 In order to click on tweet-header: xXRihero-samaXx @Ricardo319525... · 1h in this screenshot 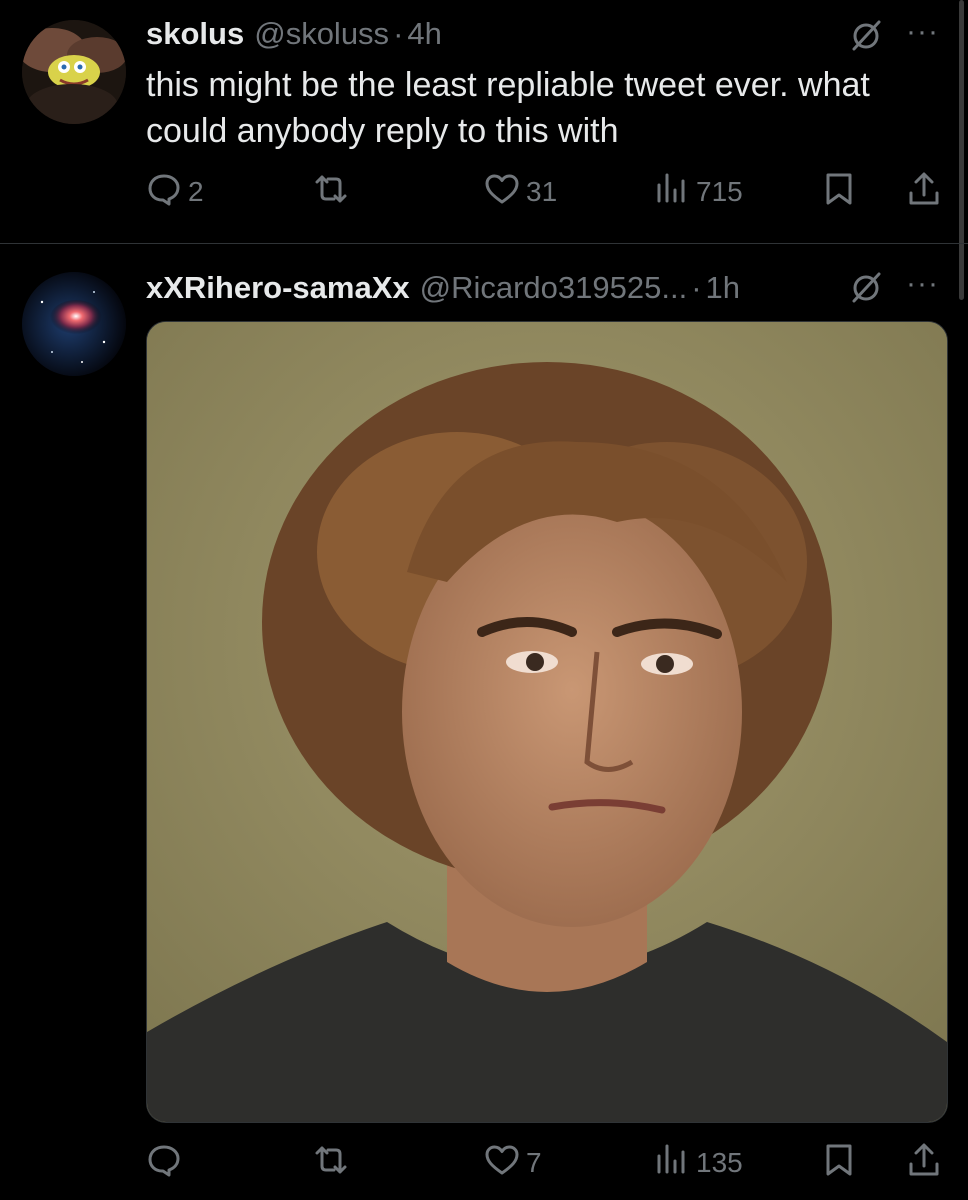, I will do `click(443, 288)`.